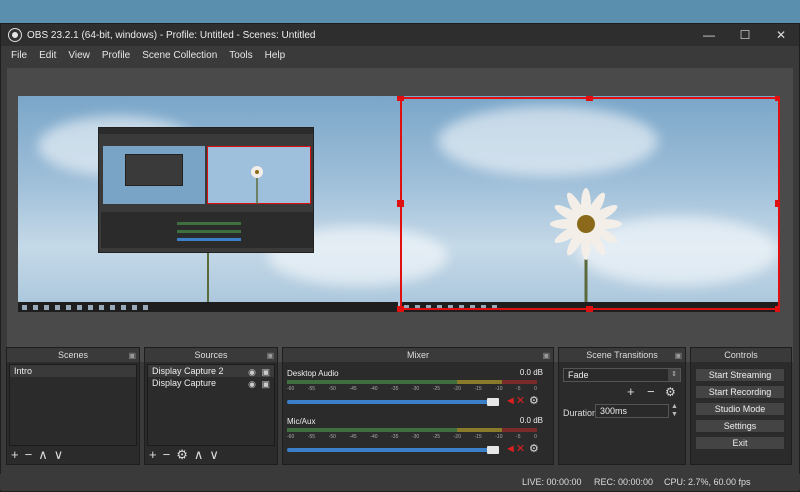 Image resolution: width=800 pixels, height=492 pixels. What do you see at coordinates (252, 384) in the screenshot?
I see `visibility-eye-icon: ◉` at bounding box center [252, 384].